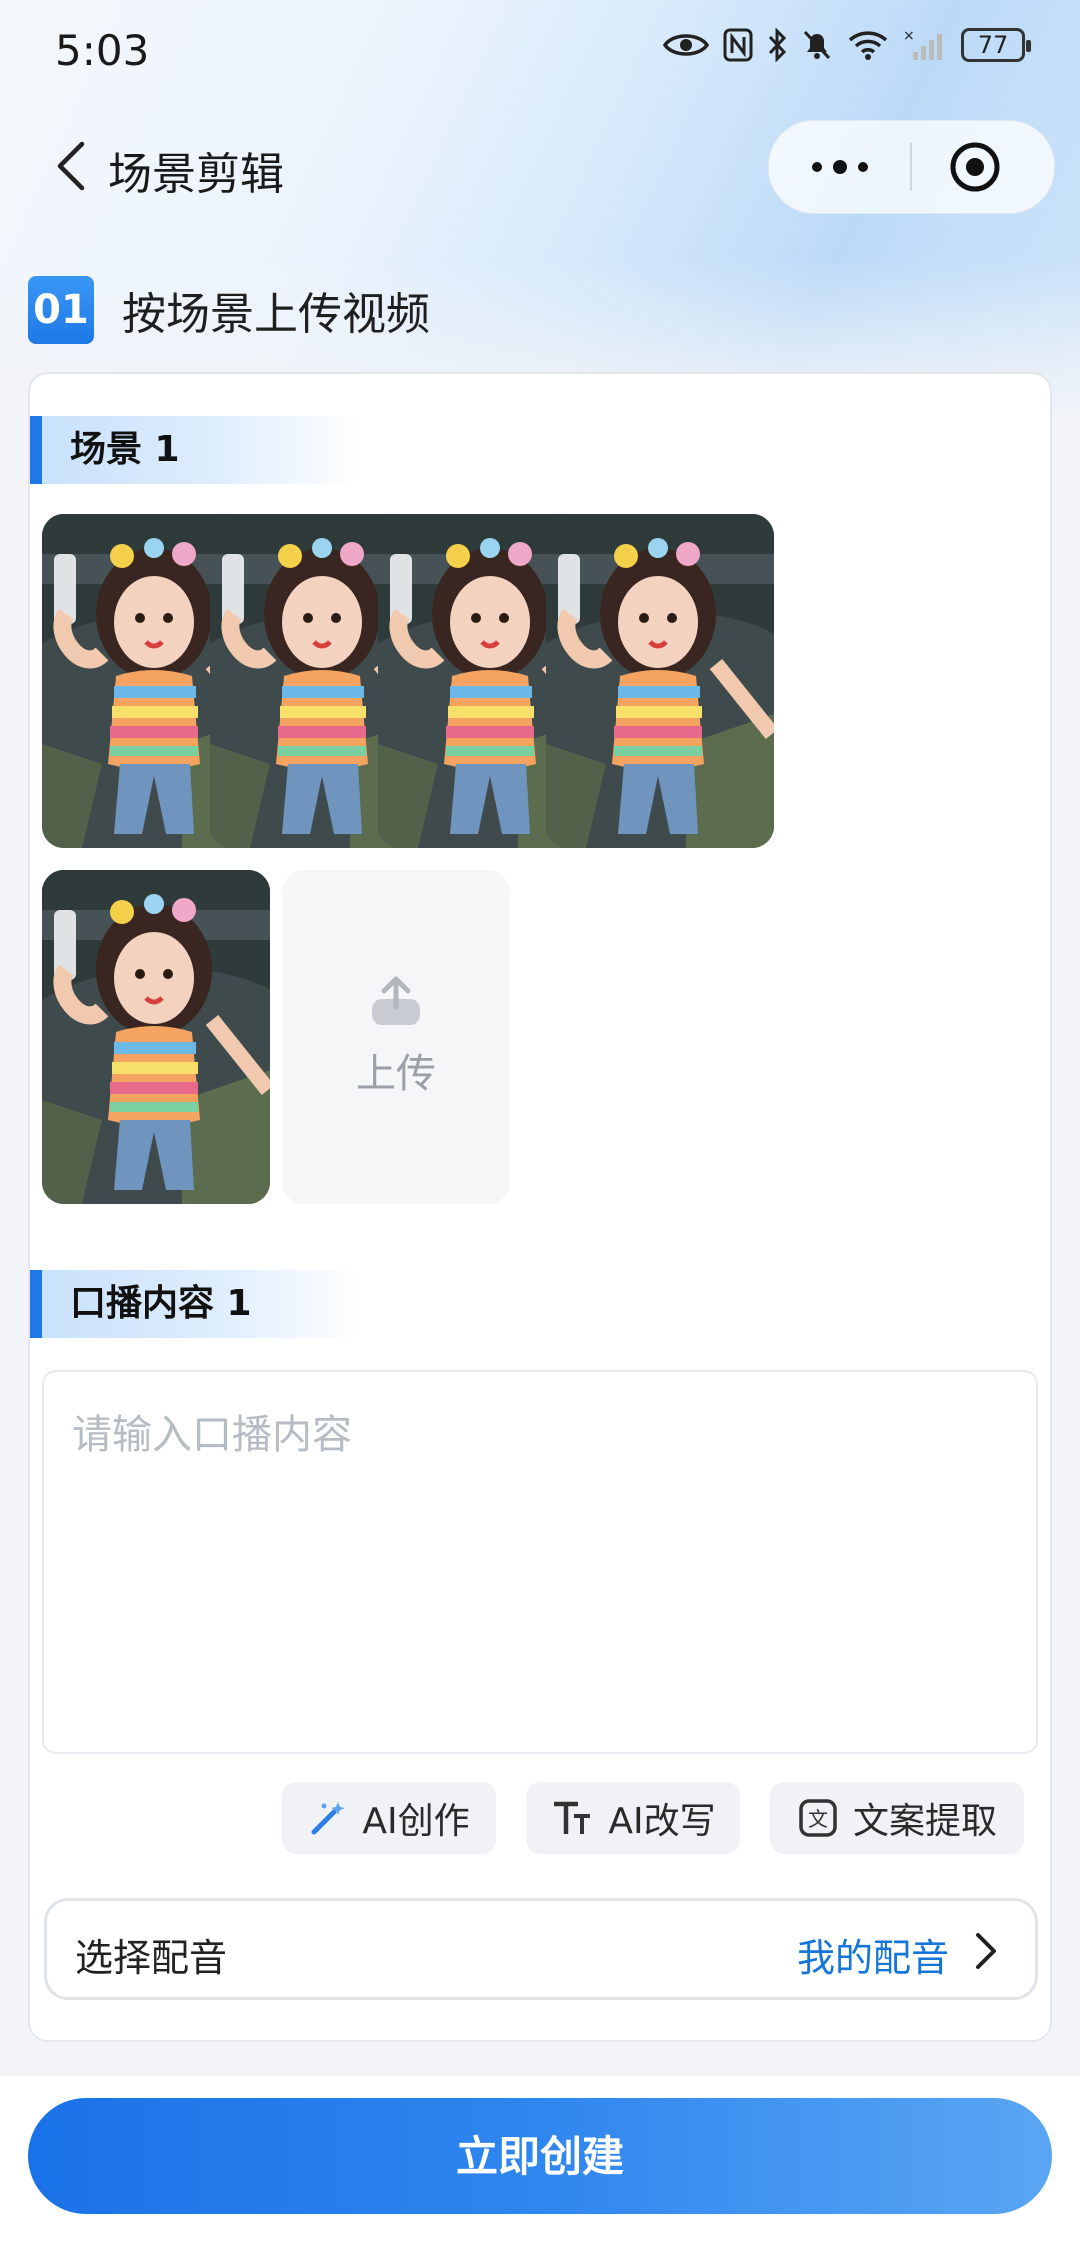 This screenshot has width=1080, height=2244. What do you see at coordinates (396, 1037) in the screenshot?
I see `upload-tile: 上传` at bounding box center [396, 1037].